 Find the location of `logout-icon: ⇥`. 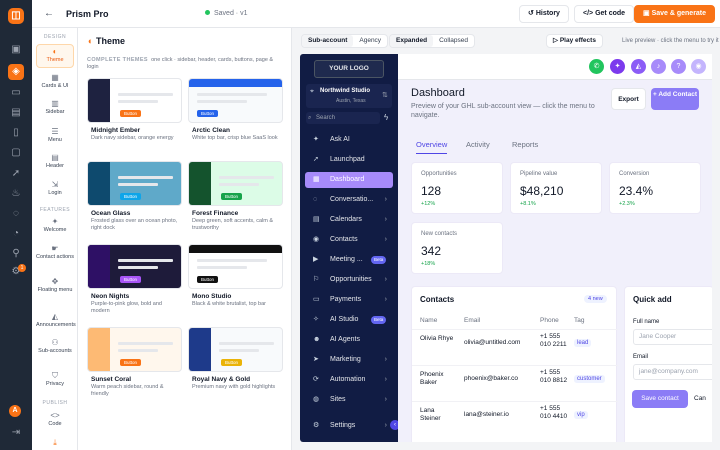

logout-icon: ⇥ is located at coordinates (16, 433).